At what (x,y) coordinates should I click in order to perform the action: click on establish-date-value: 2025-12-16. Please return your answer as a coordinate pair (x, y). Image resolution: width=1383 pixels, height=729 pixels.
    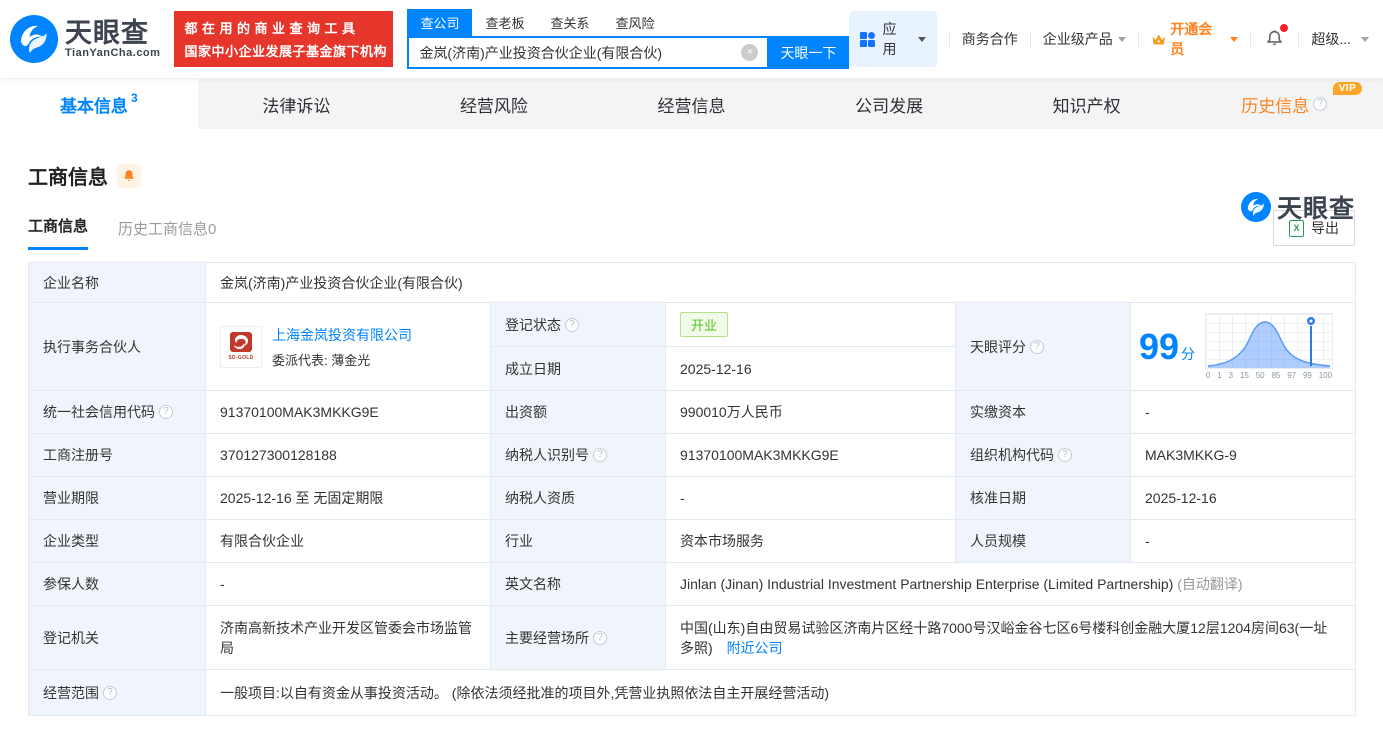
    Looking at the image, I should click on (810, 368).